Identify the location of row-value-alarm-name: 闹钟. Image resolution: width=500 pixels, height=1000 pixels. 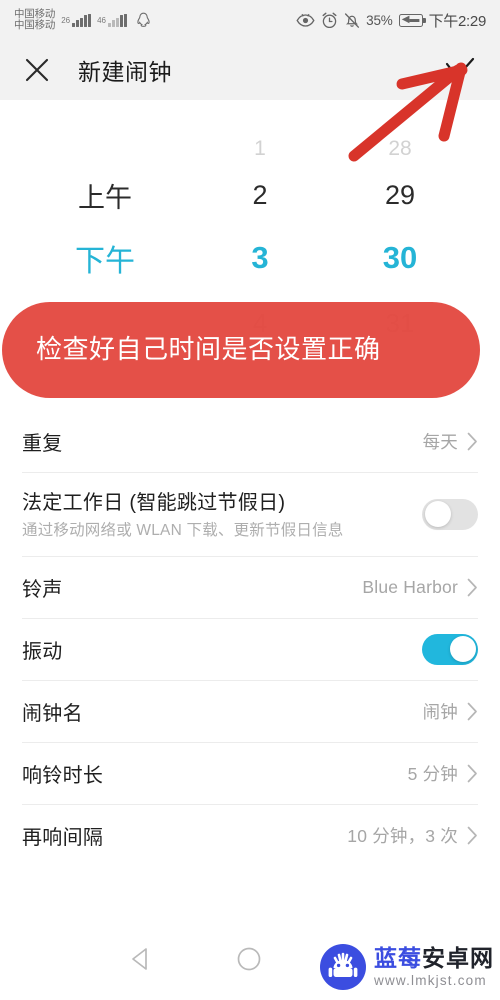
(440, 711).